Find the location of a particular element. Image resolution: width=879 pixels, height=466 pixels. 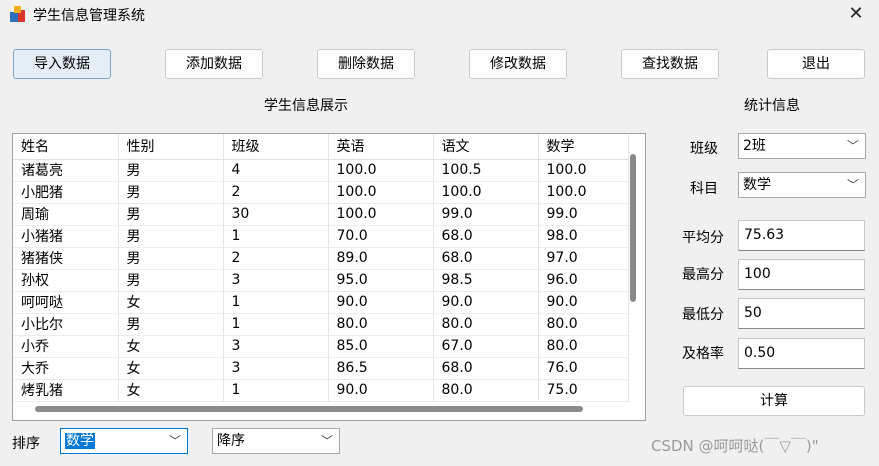

cell-name: 猪猪侠 is located at coordinates (66, 258).